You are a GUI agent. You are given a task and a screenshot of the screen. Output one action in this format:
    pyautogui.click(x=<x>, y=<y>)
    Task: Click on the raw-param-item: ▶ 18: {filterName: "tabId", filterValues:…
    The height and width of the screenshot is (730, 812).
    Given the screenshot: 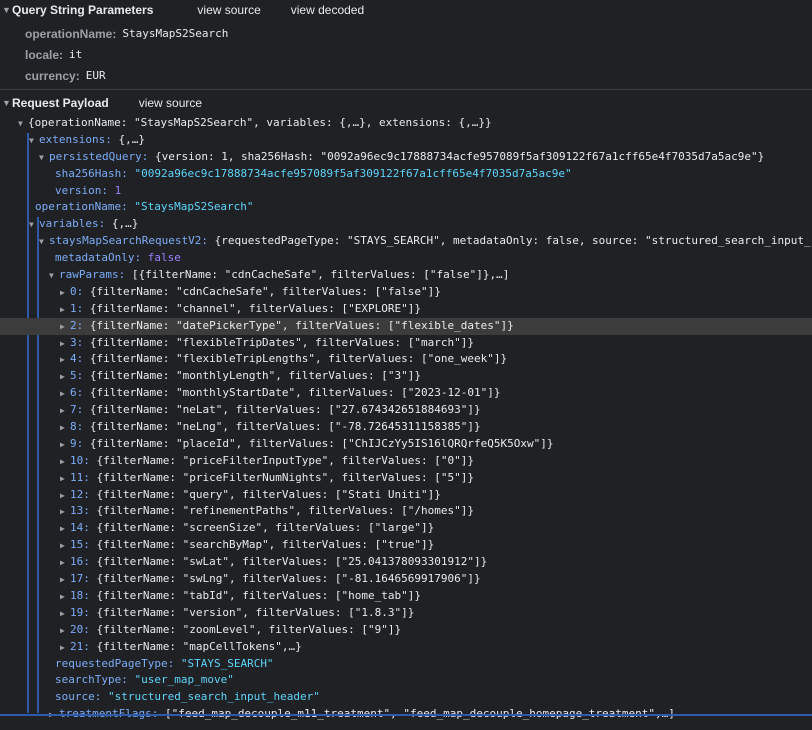 What is the action you would take?
    pyautogui.click(x=406, y=596)
    